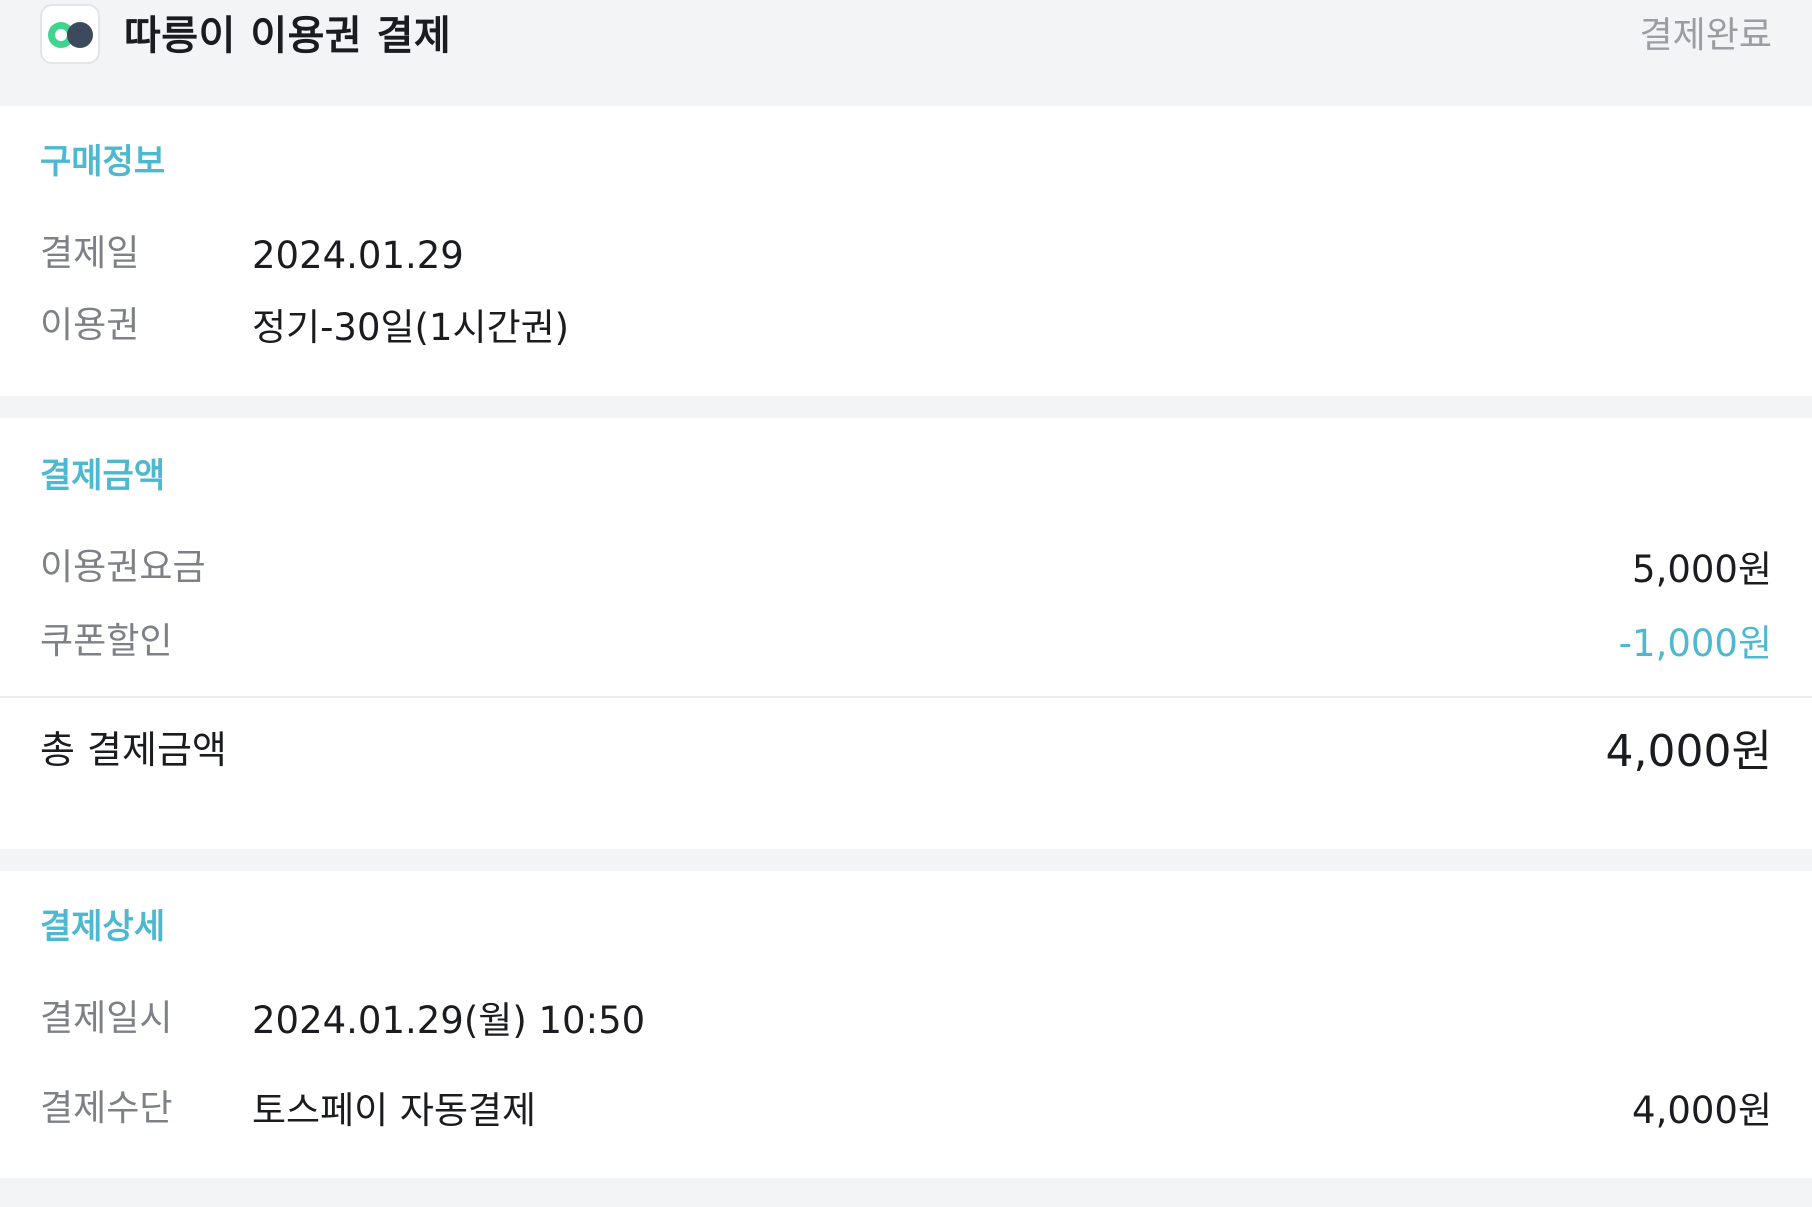  What do you see at coordinates (106, 641) in the screenshot?
I see `coupon-discount-label: 쿠폰할인` at bounding box center [106, 641].